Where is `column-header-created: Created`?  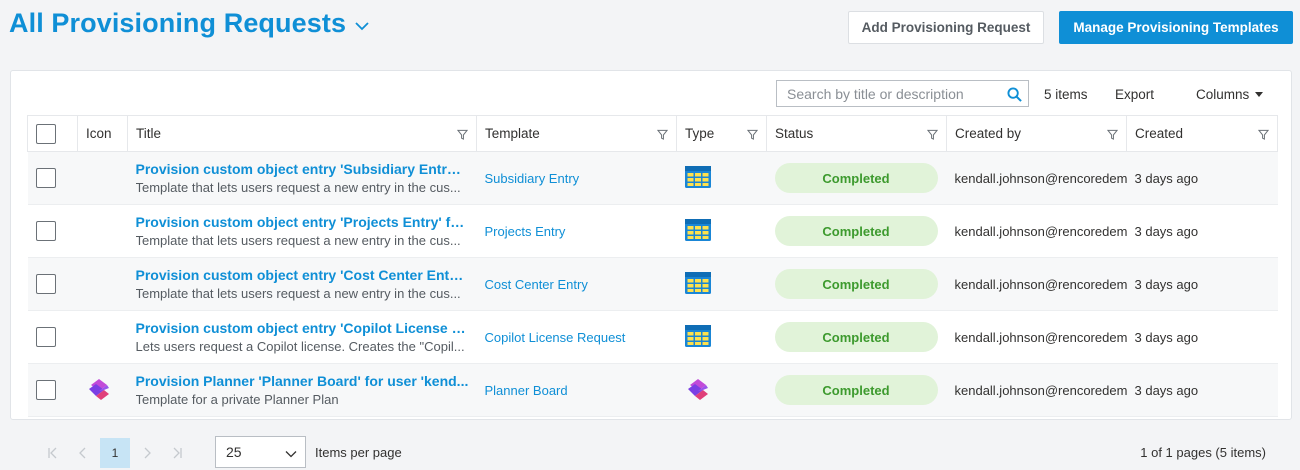 column-header-created: Created is located at coordinates (1202, 133).